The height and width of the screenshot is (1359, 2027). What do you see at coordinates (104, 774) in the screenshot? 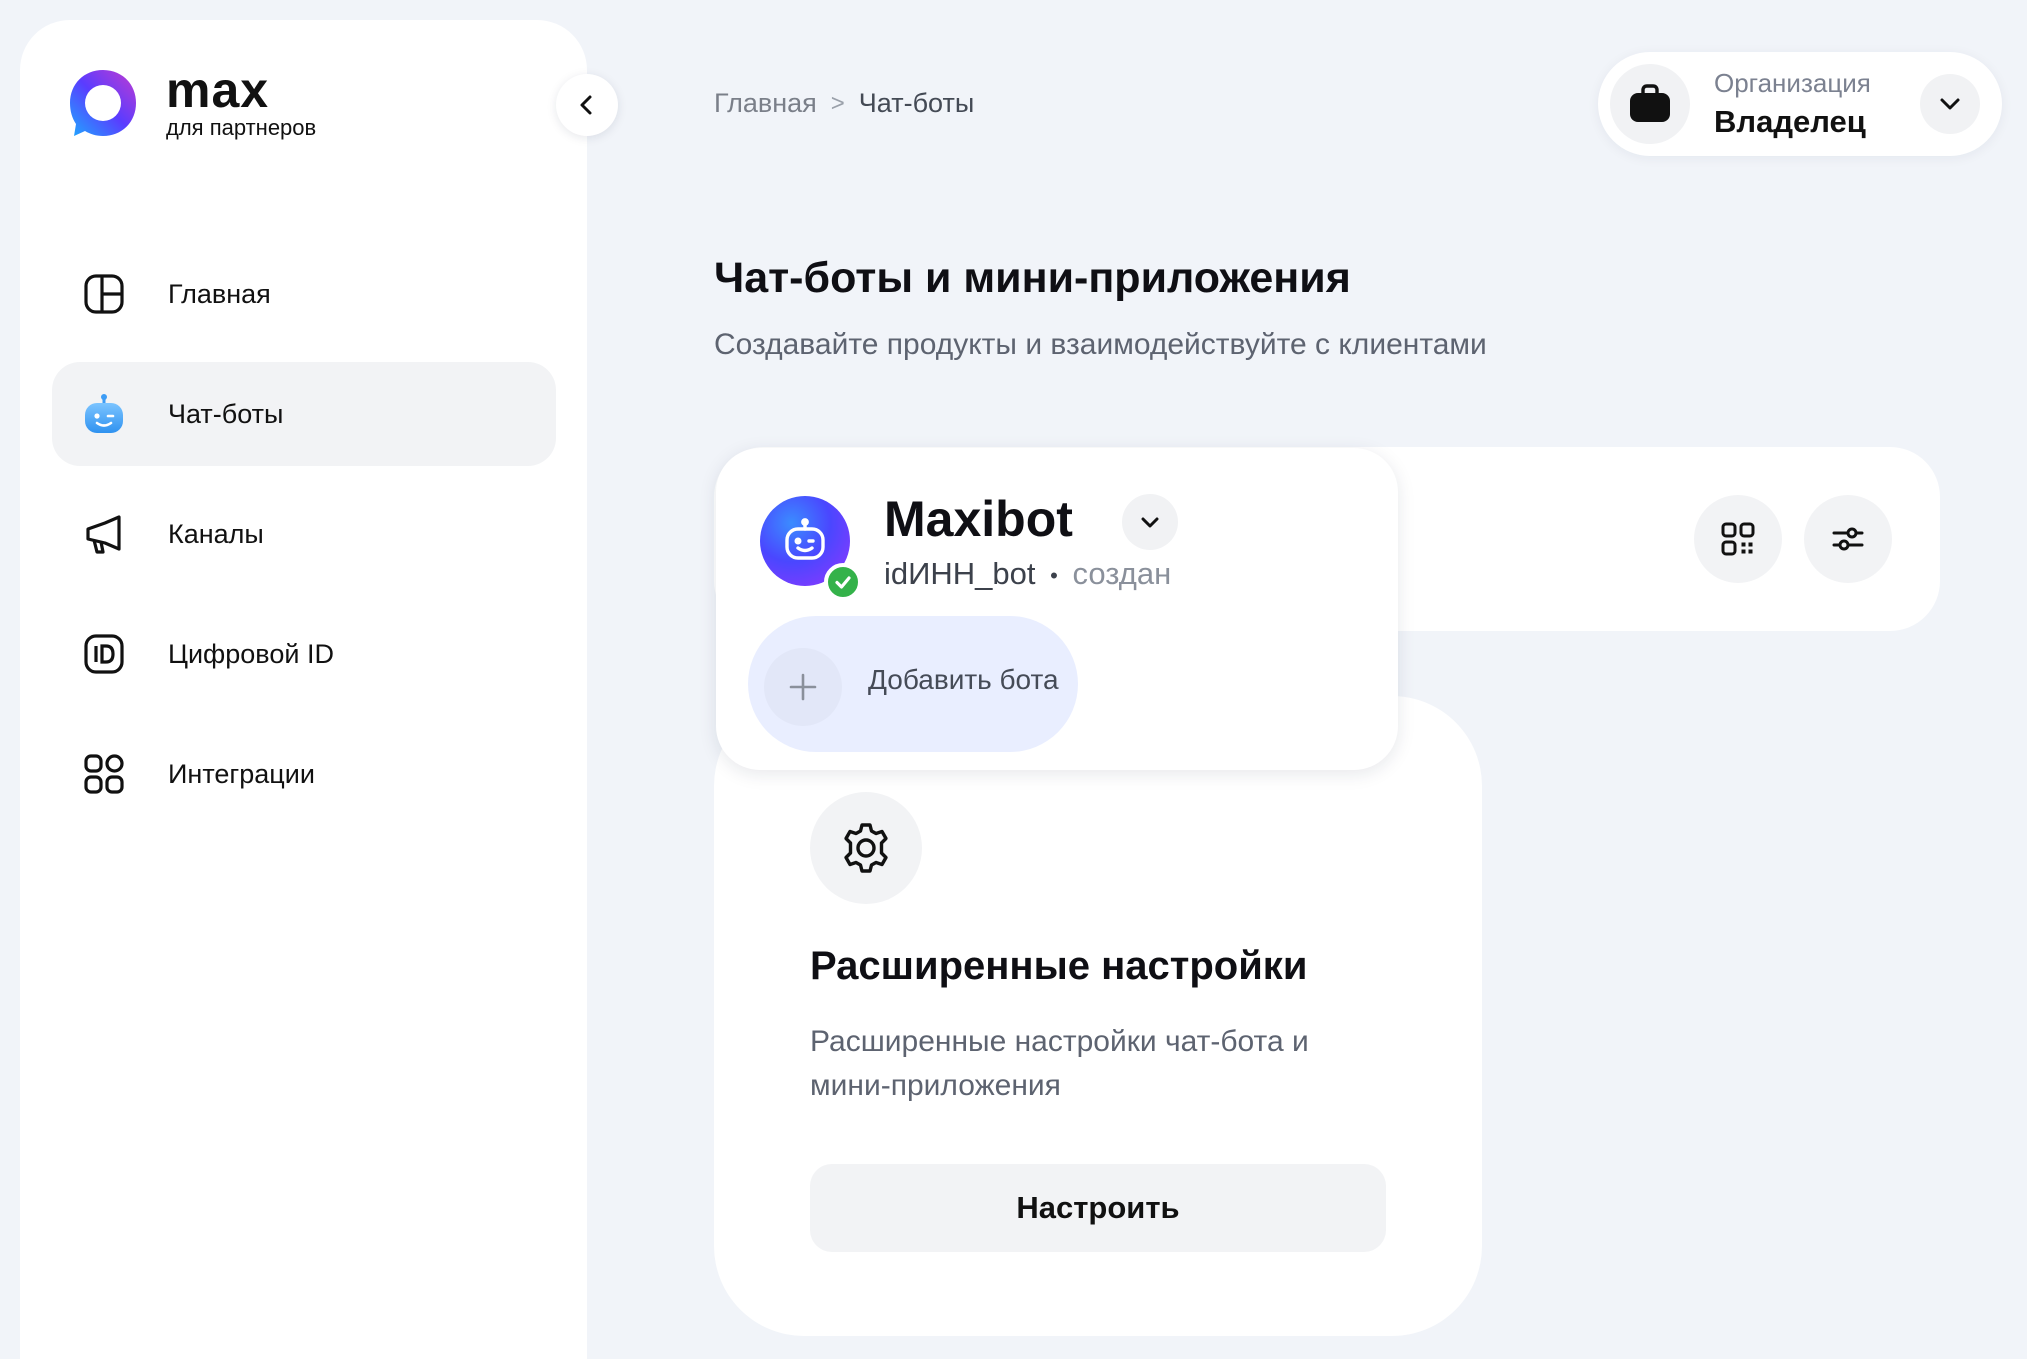
I see `grid-apps-icon` at bounding box center [104, 774].